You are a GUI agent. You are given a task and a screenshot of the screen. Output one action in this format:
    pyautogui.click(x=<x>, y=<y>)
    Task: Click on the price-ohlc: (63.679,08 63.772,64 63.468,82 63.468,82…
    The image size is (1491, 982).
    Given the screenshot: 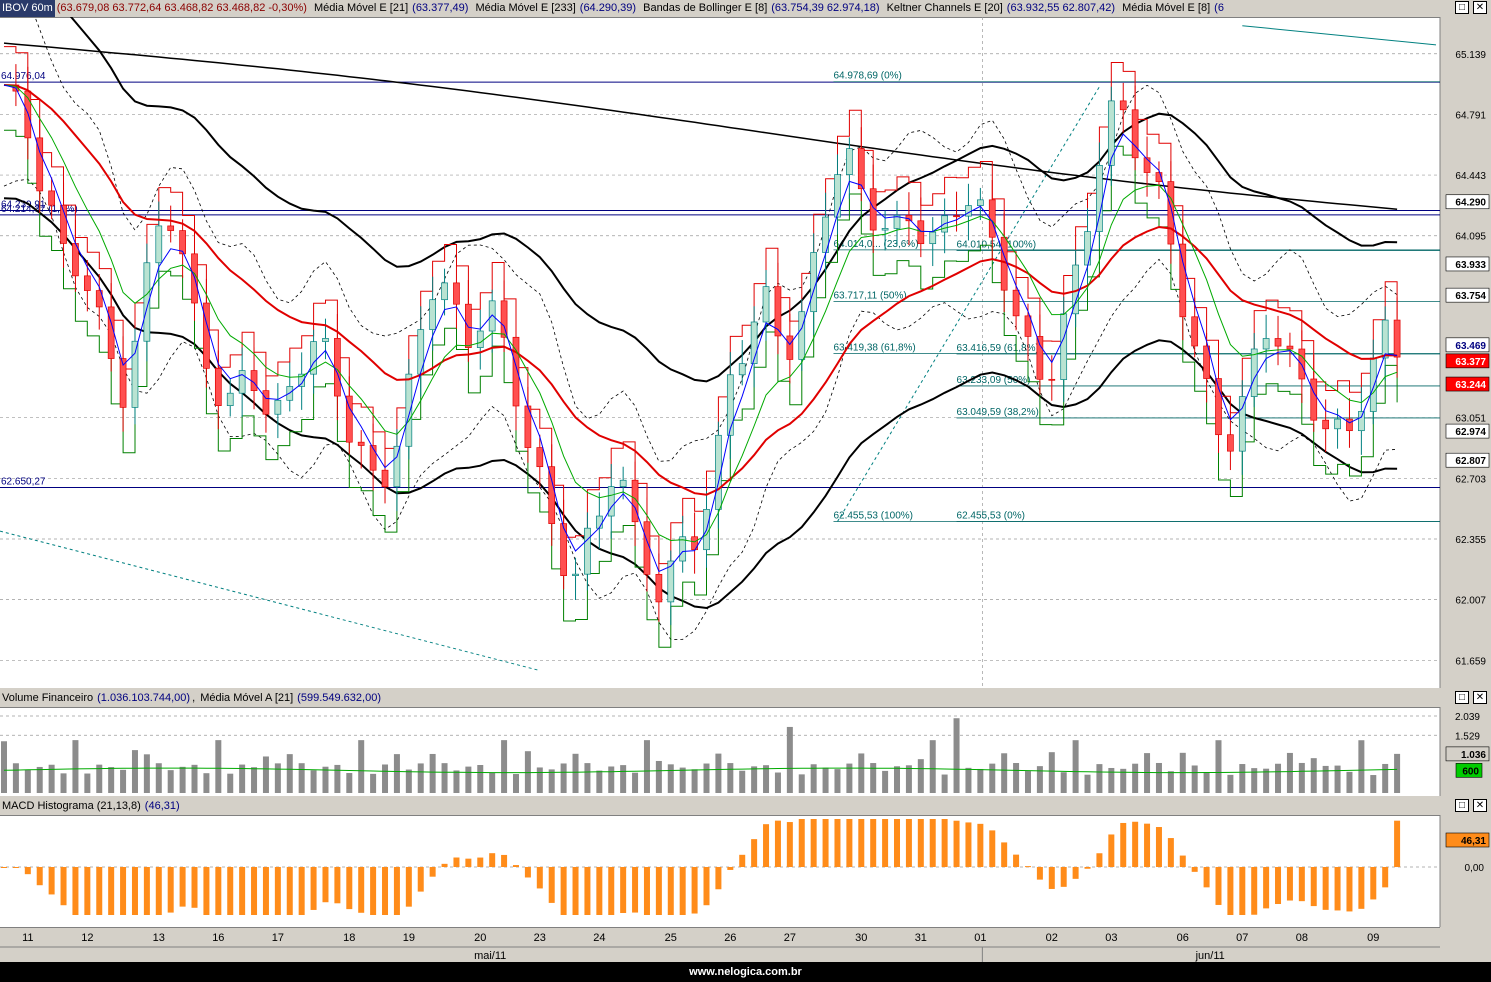 What is the action you would take?
    pyautogui.click(x=181, y=8)
    